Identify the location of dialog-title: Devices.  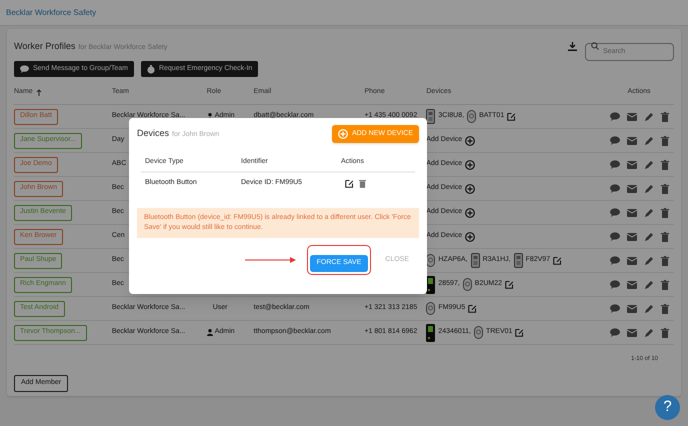
(153, 133).